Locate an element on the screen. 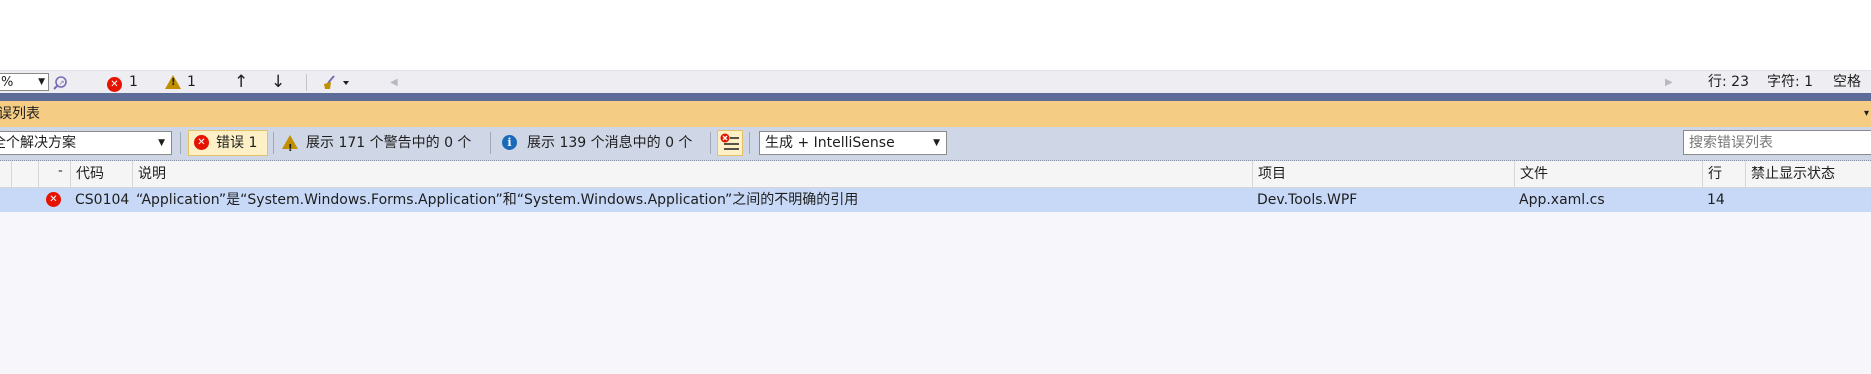 Image resolution: width=1871 pixels, height=374 pixels. search-code-icon: ↗ is located at coordinates (61, 82).